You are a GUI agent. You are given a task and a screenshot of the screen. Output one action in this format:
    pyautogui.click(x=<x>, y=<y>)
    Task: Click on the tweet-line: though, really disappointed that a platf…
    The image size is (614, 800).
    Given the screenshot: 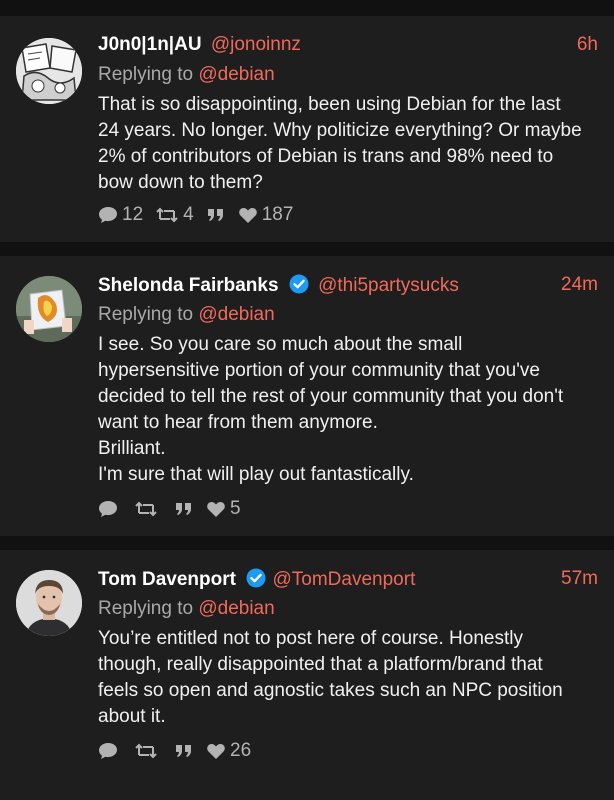 What is the action you would take?
    pyautogui.click(x=320, y=664)
    